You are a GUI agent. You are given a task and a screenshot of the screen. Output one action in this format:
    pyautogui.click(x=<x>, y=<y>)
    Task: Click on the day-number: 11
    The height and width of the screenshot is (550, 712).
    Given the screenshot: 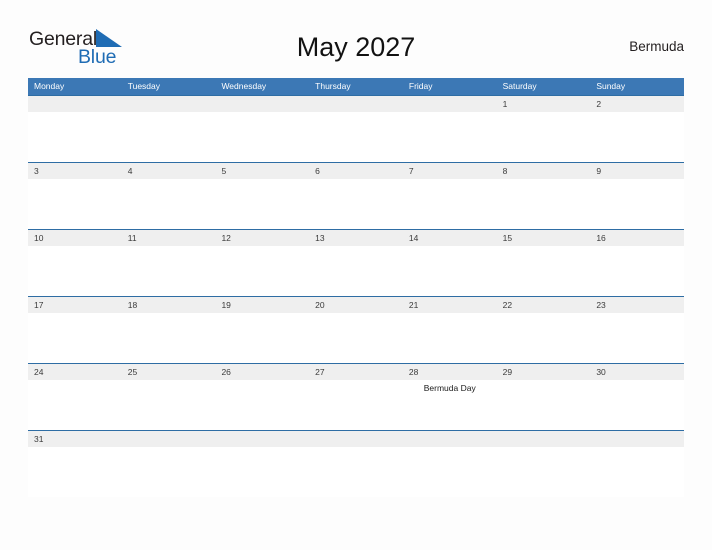 What is the action you would take?
    pyautogui.click(x=169, y=238)
    